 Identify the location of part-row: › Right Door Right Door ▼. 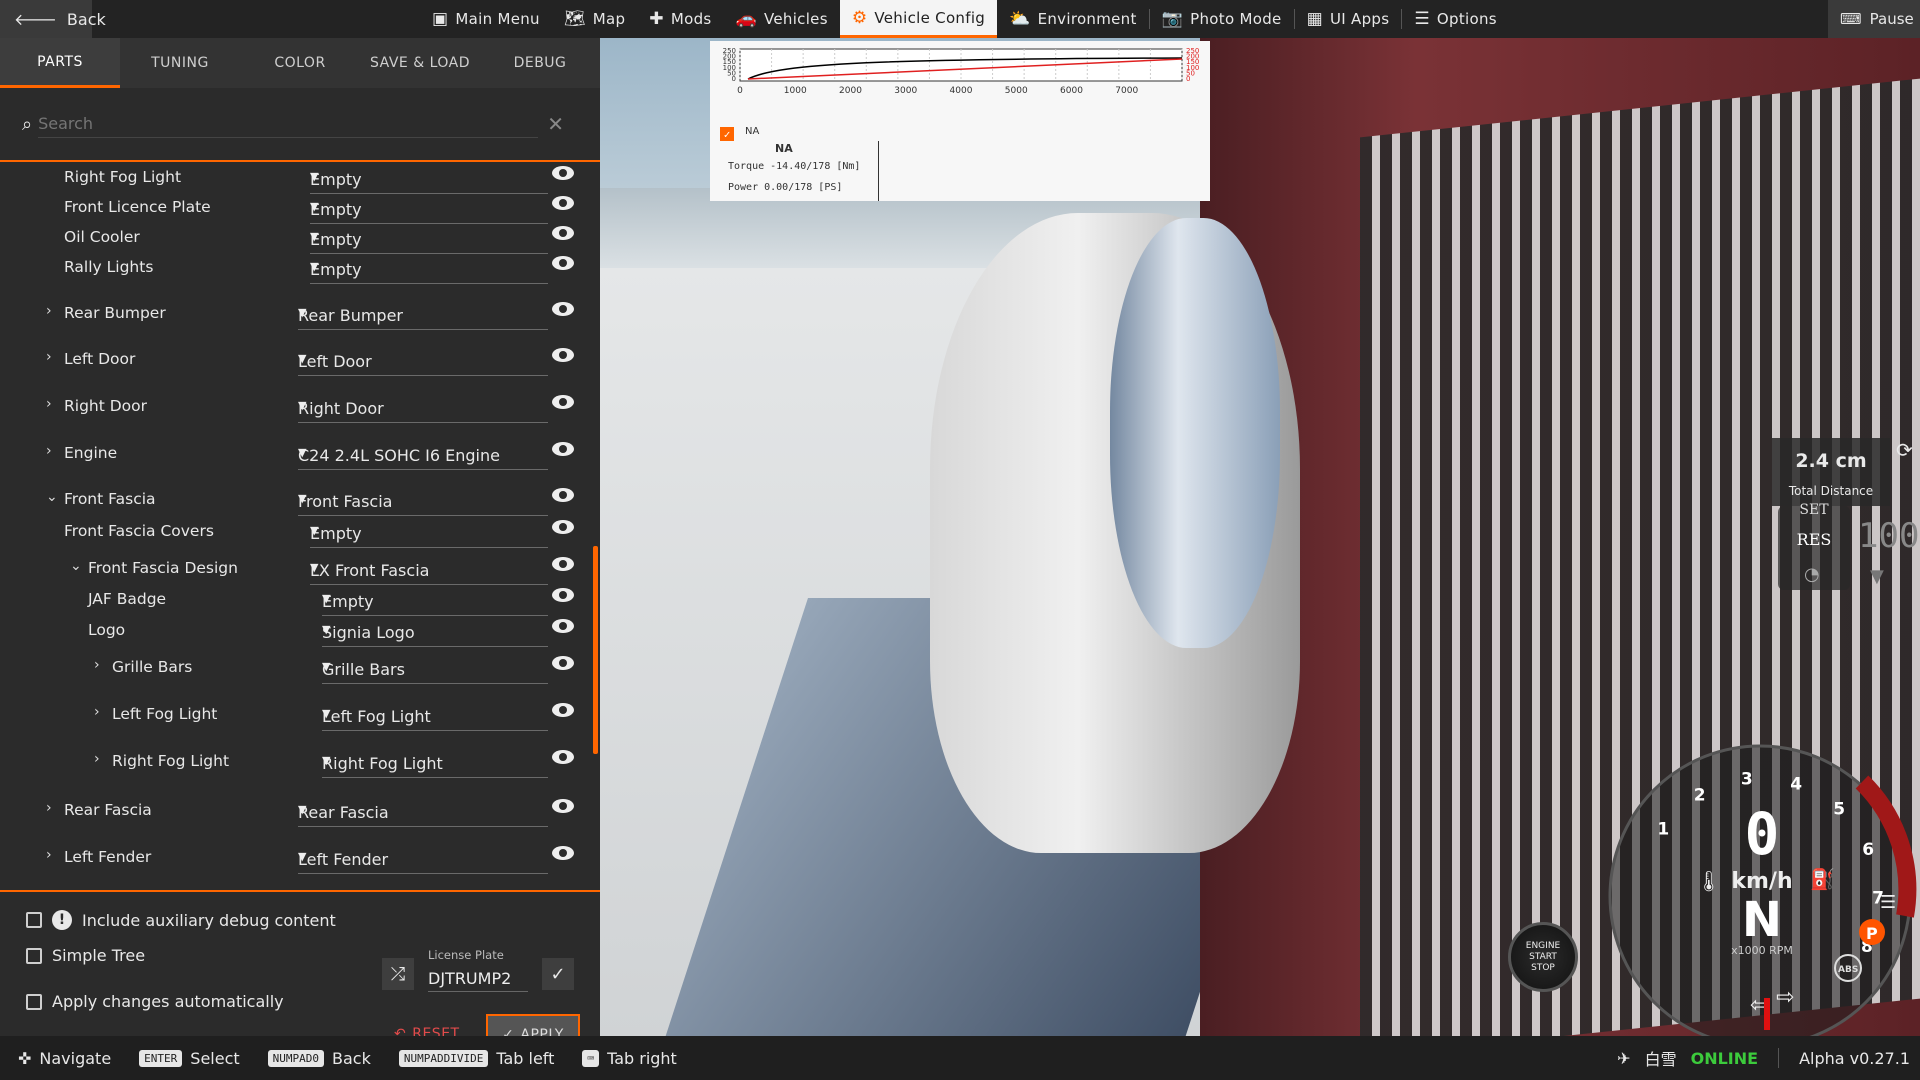
(300, 408).